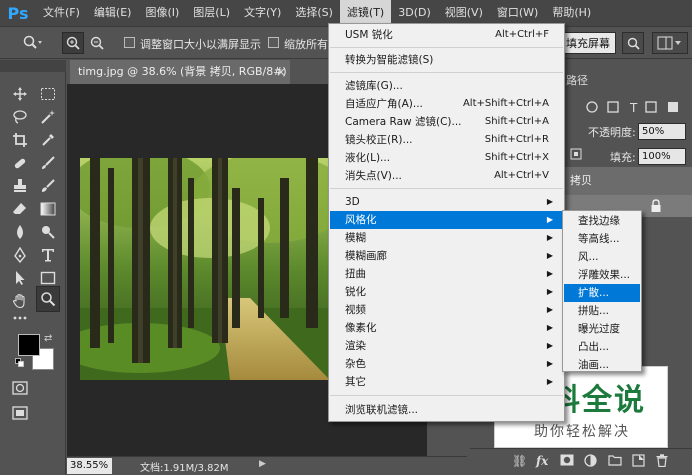  What do you see at coordinates (602, 221) in the screenshot?
I see `submenu-item-find-edges: 查找边缘` at bounding box center [602, 221].